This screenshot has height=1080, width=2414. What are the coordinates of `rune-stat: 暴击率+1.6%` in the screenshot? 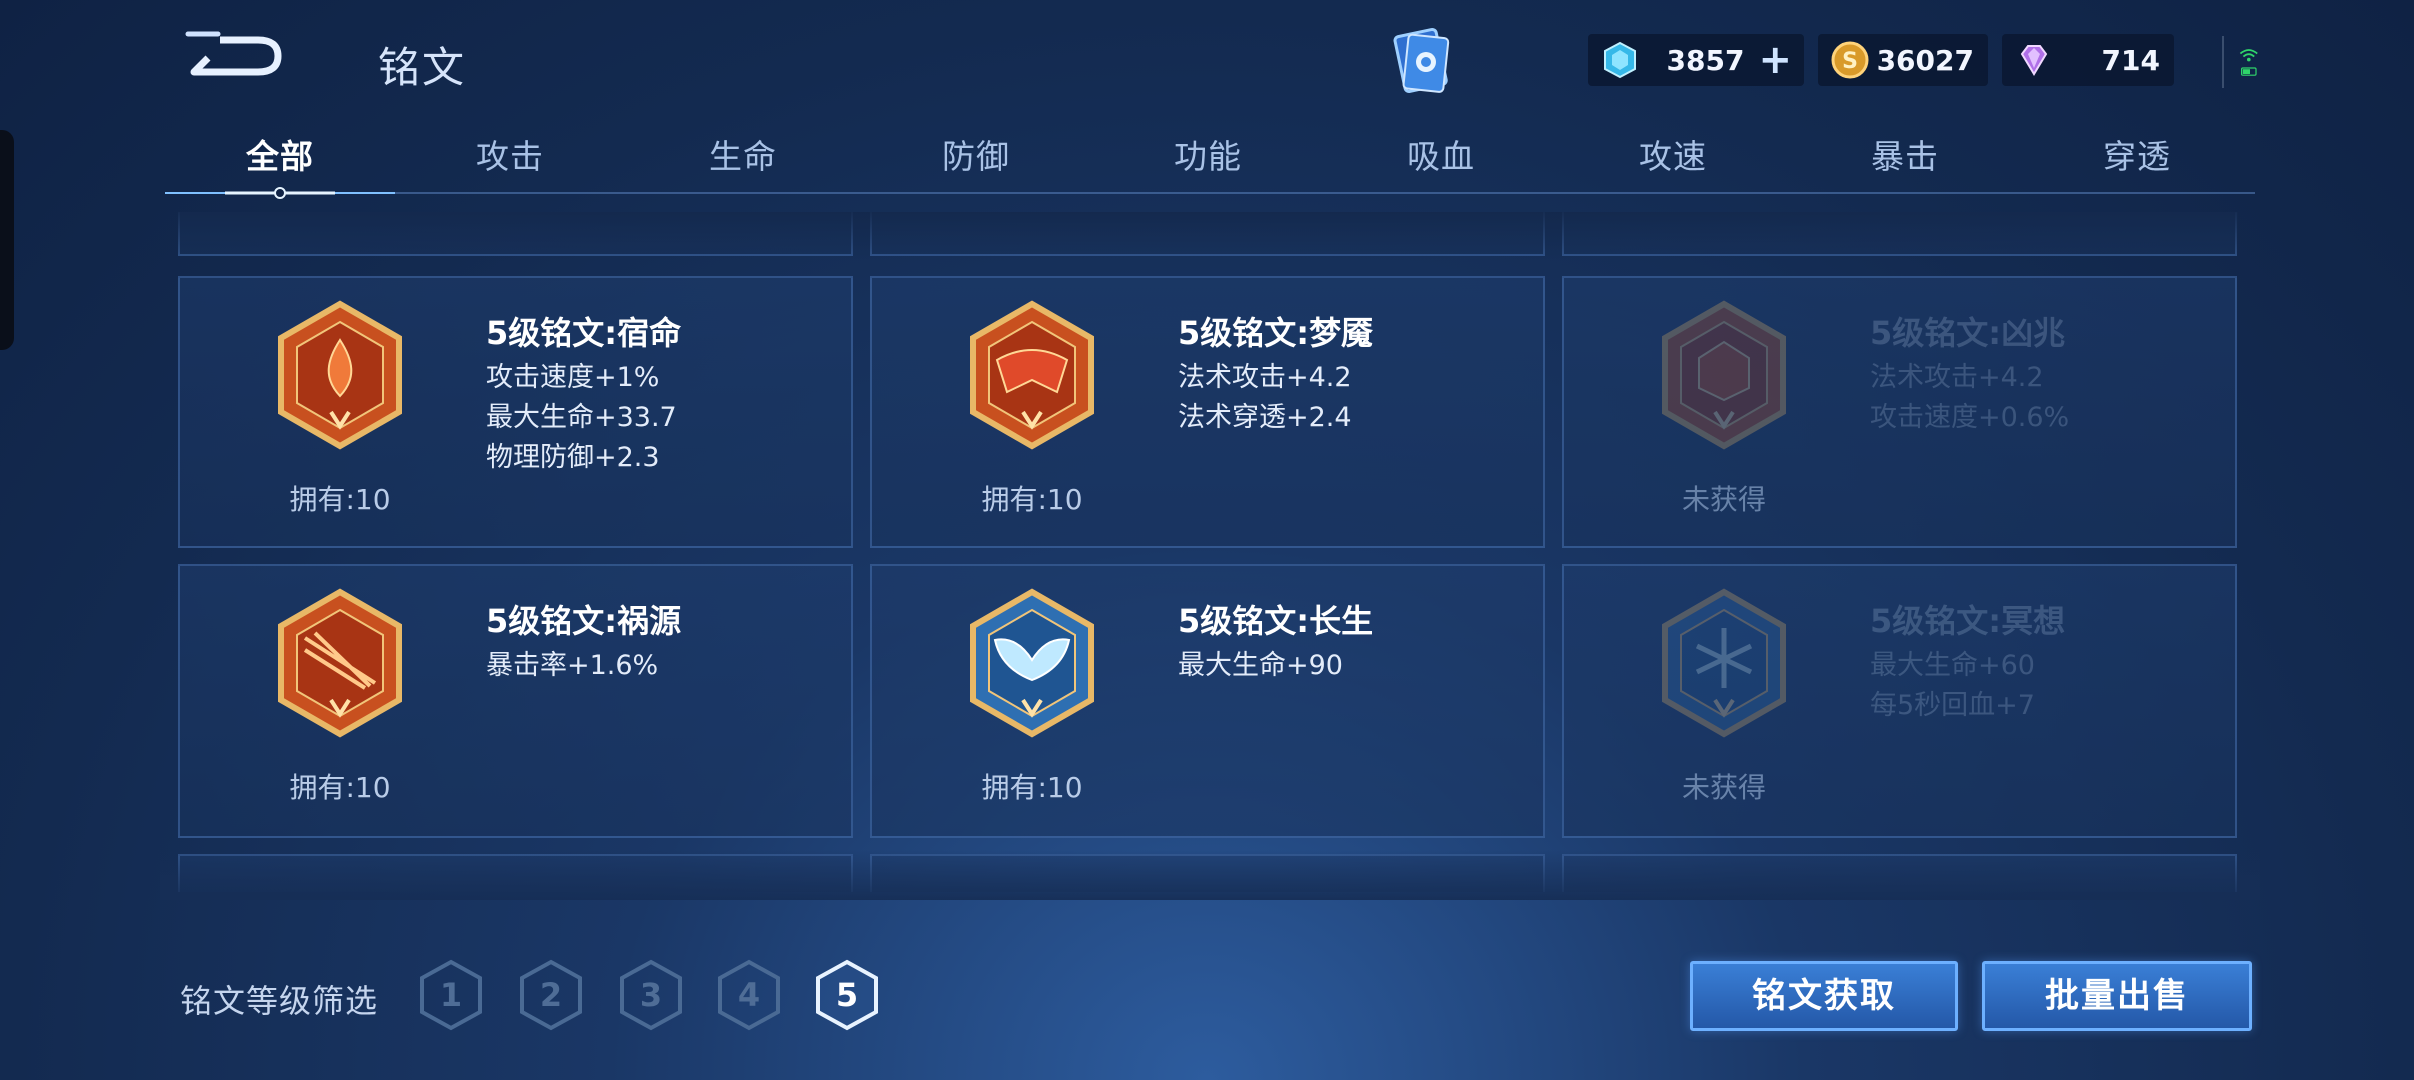 It's located at (572, 665).